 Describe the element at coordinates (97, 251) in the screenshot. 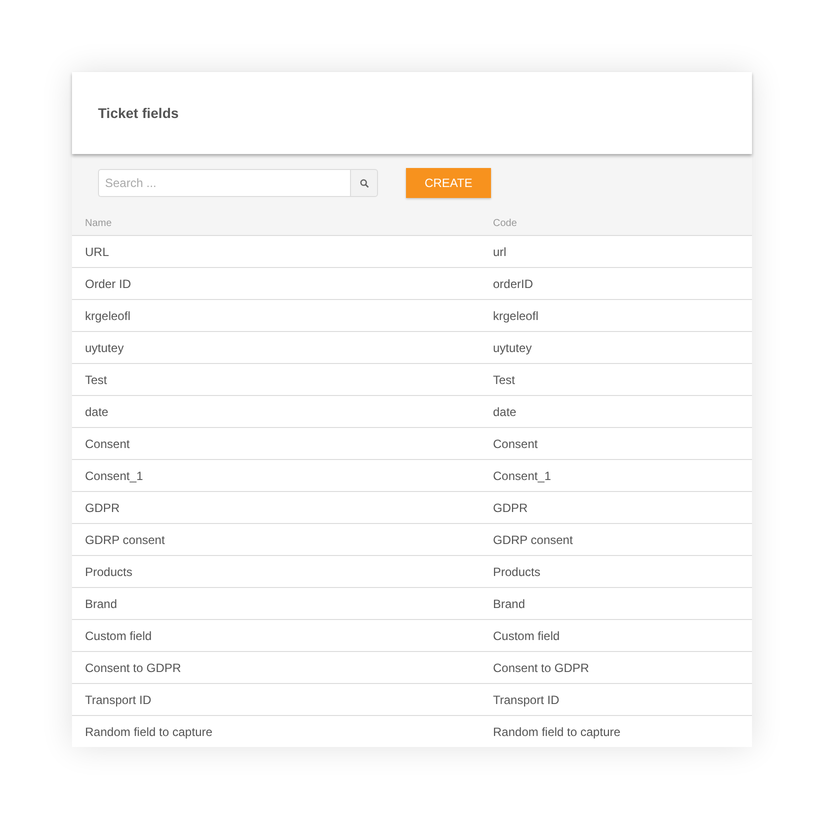

I see `table-cell-text: URL` at that location.